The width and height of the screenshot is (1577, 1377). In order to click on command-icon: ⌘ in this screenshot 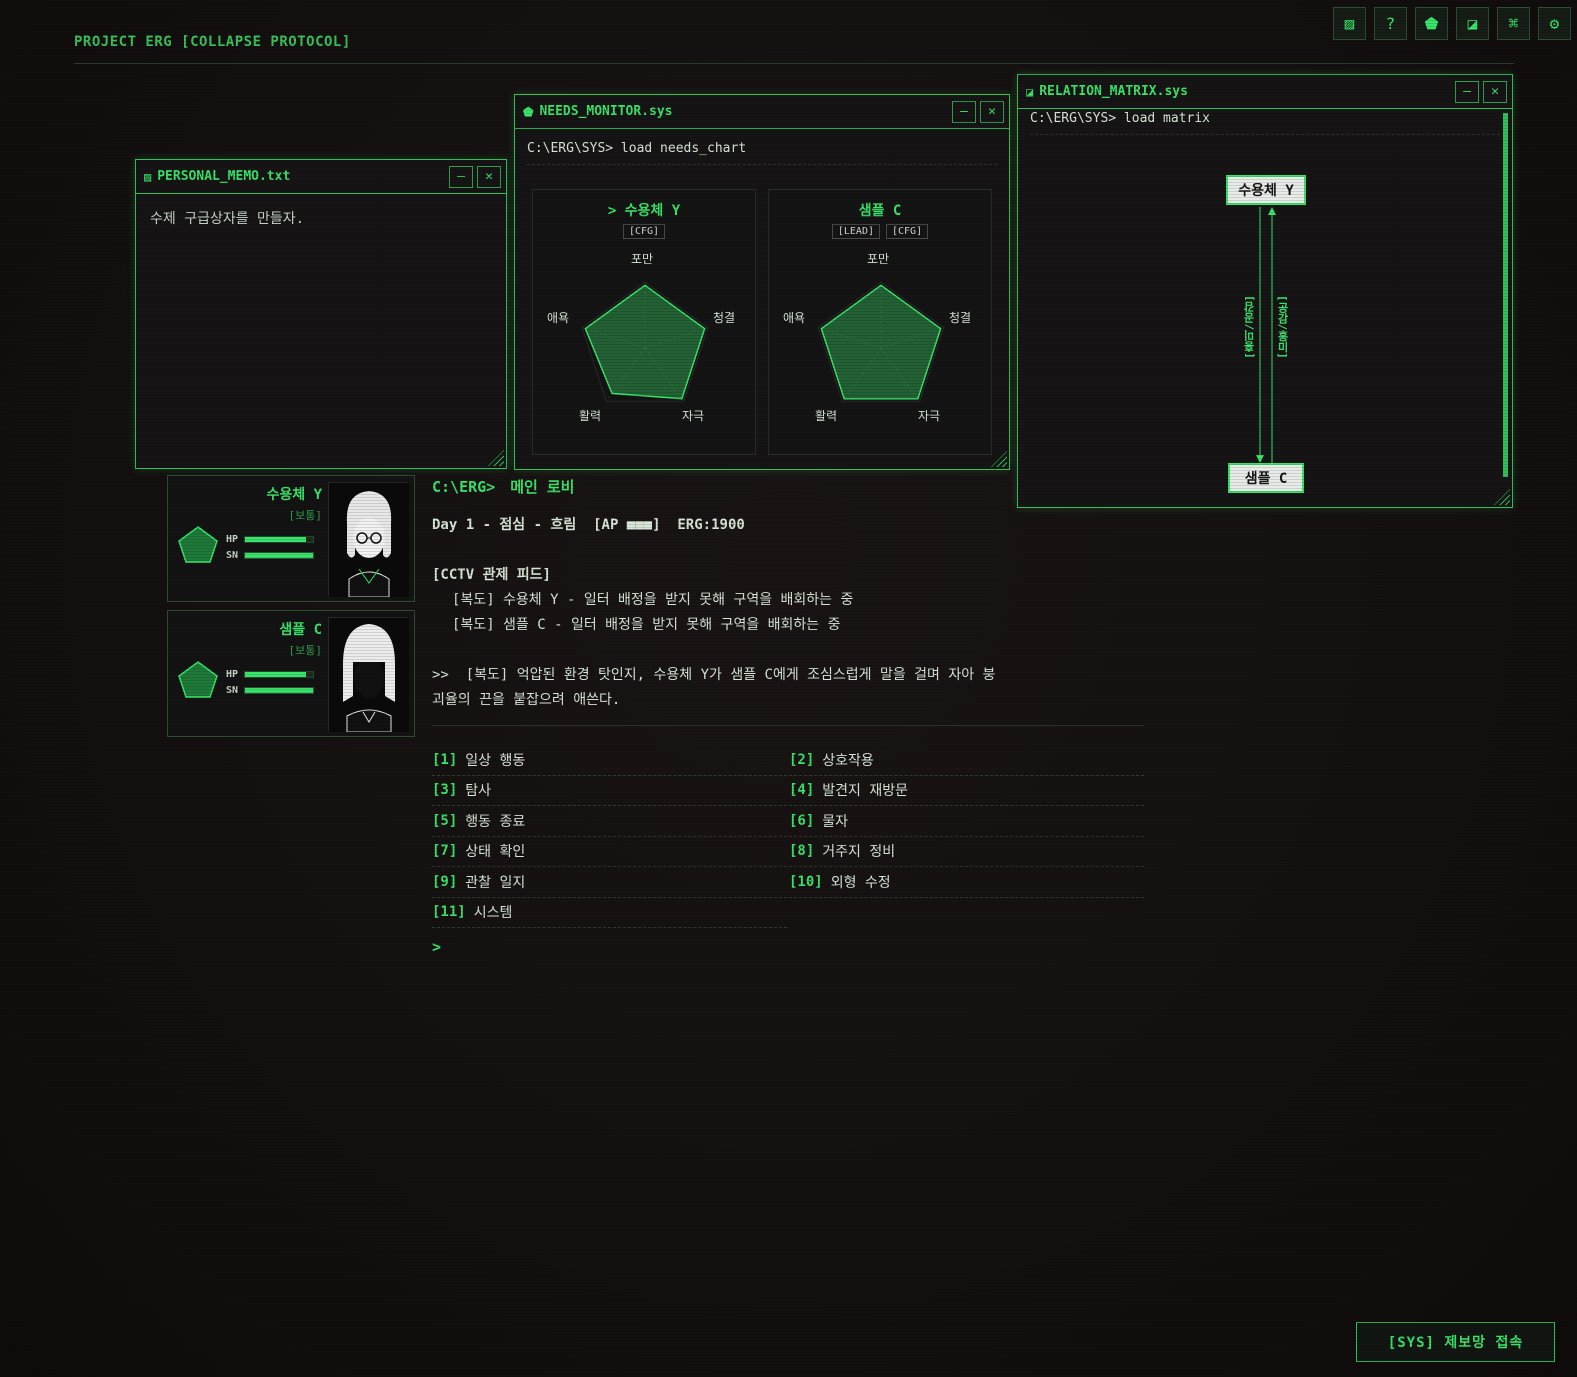, I will do `click(1513, 23)`.